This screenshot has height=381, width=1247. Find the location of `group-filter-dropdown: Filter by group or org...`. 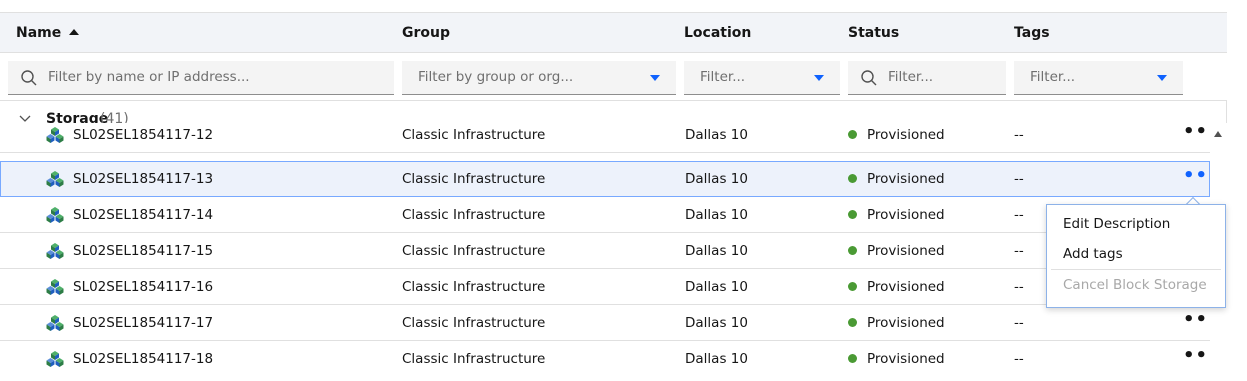

group-filter-dropdown: Filter by group or org... is located at coordinates (539, 78).